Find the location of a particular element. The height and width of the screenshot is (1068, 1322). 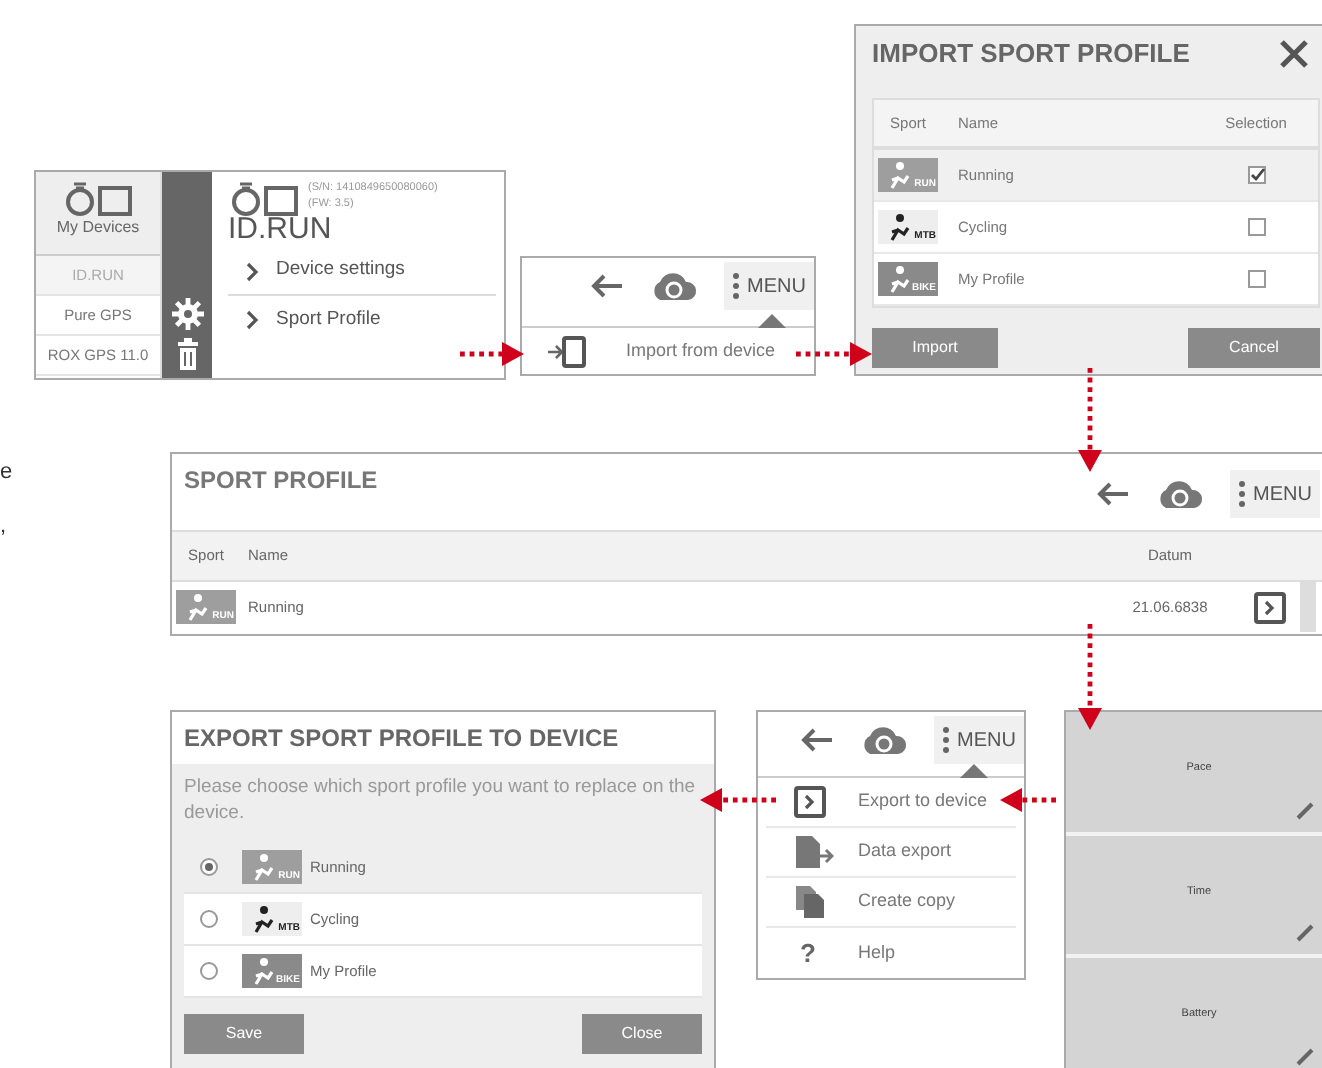

menu-item: Import from device is located at coordinates (668, 351).